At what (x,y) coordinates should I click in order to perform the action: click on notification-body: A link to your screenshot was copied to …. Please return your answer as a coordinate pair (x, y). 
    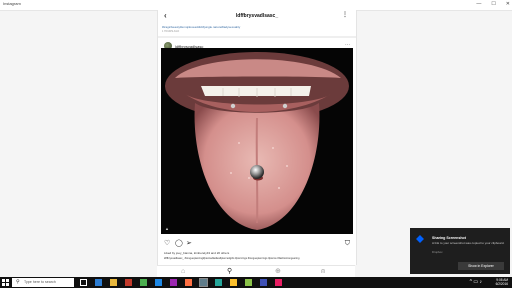
    Looking at the image, I should click on (468, 243).